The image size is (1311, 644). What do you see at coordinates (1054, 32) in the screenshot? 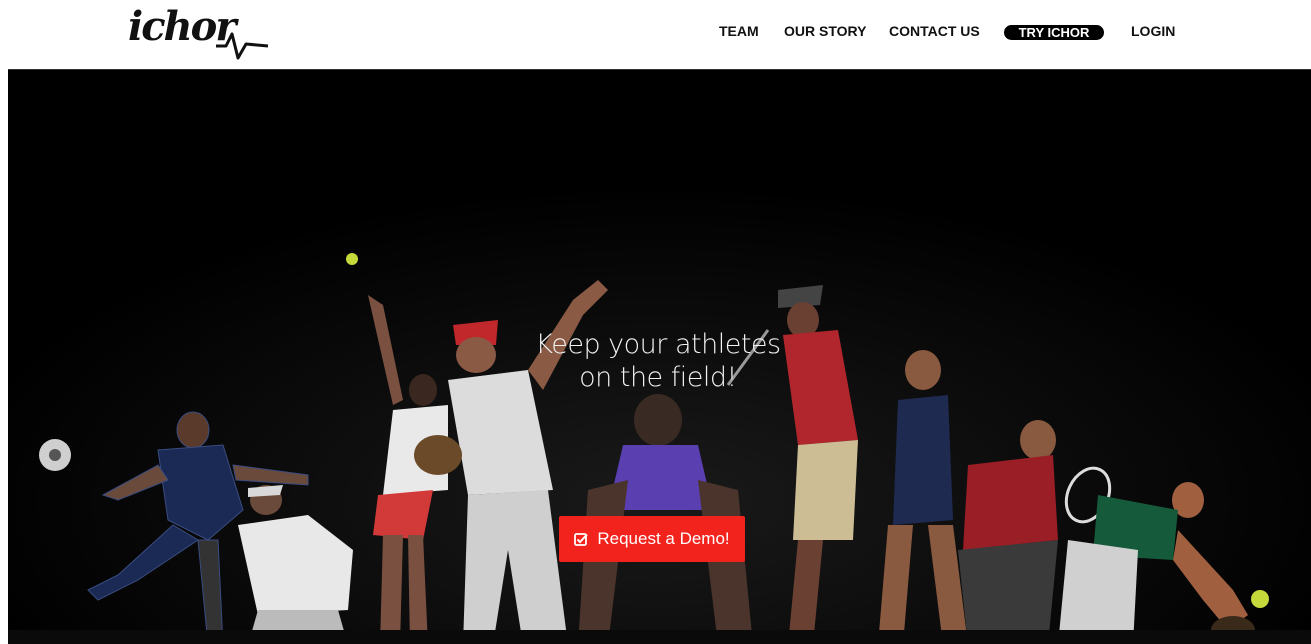
I see `nav-try-ichor-button: TRY ICHOR` at bounding box center [1054, 32].